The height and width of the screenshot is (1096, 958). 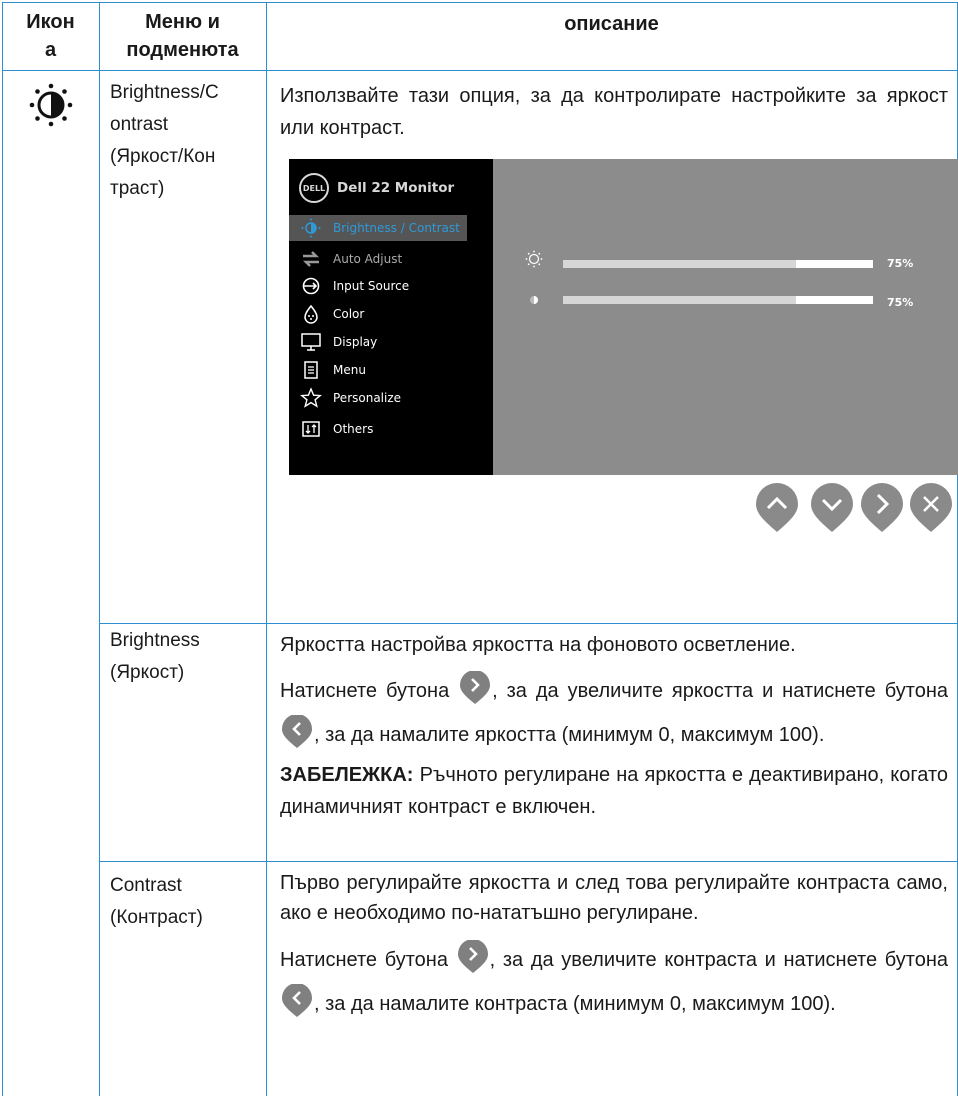 What do you see at coordinates (391, 259) in the screenshot?
I see `osd-item-auto-adjust: Auto Adjust` at bounding box center [391, 259].